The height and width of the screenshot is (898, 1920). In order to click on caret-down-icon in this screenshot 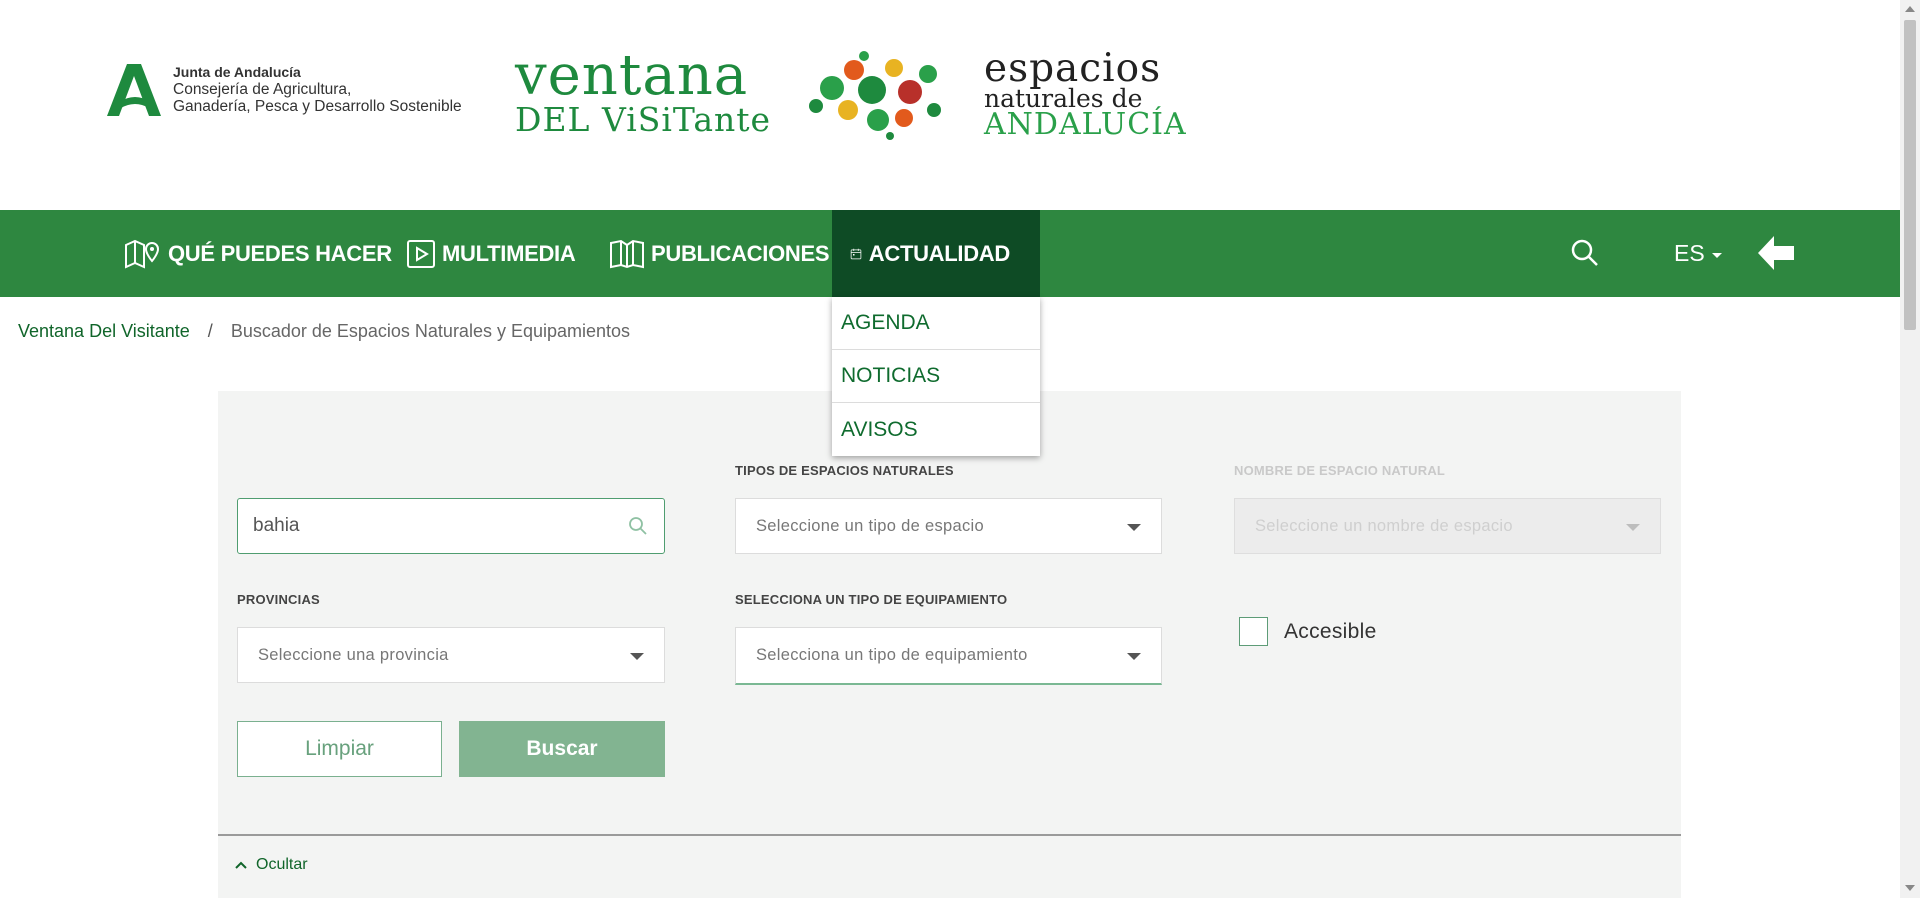, I will do `click(1717, 255)`.